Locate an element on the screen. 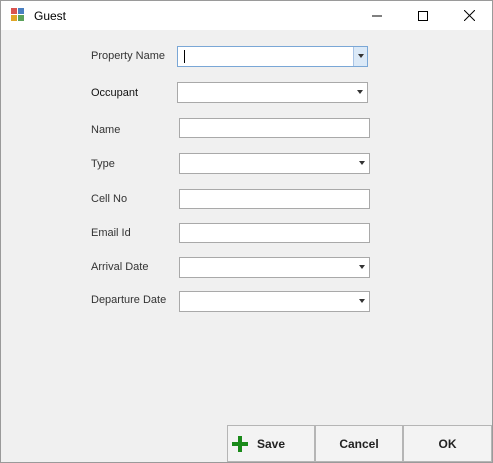  maximize-icon is located at coordinates (423, 15).